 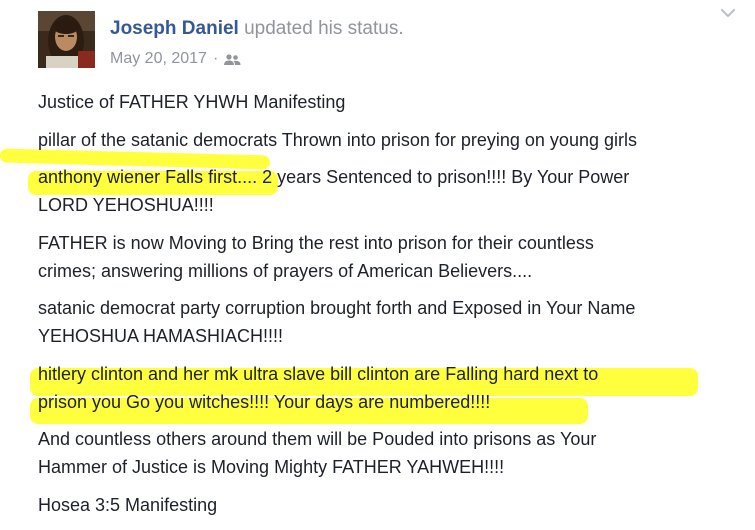 What do you see at coordinates (174, 28) in the screenshot?
I see `author-name: Joseph Daniel` at bounding box center [174, 28].